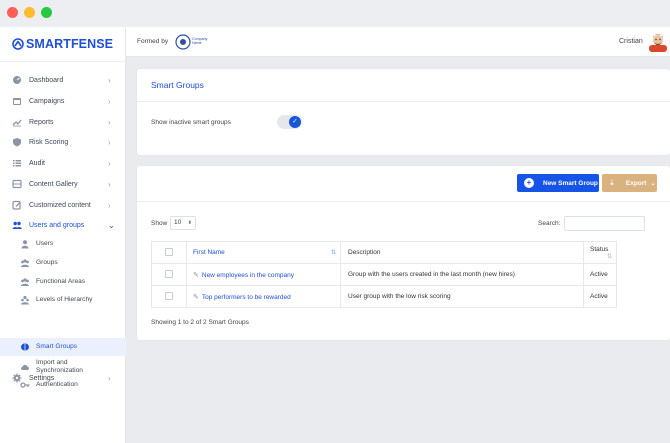 The image size is (670, 443). Describe the element at coordinates (63, 244) in the screenshot. I see `sidebar-subitem-users: Users` at that location.